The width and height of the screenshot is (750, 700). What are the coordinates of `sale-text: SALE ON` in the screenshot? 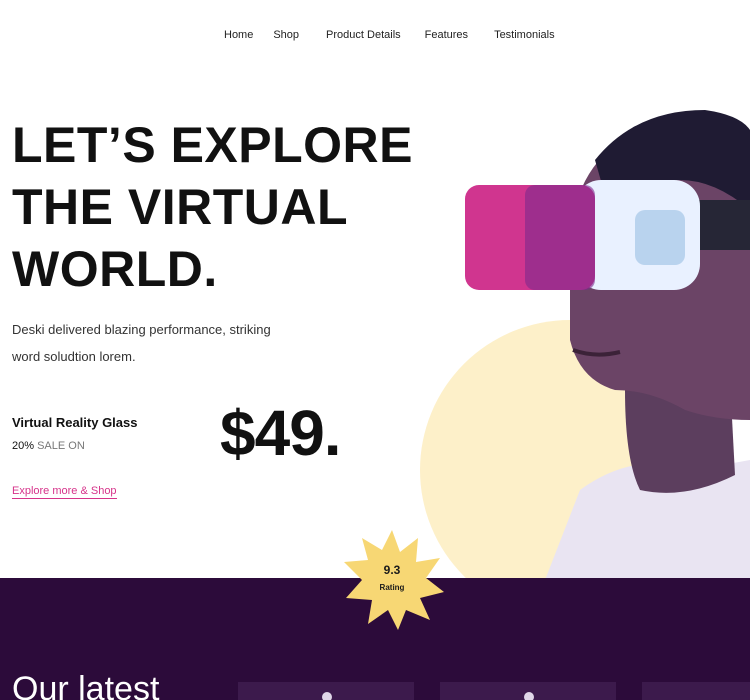 It's located at (61, 446).